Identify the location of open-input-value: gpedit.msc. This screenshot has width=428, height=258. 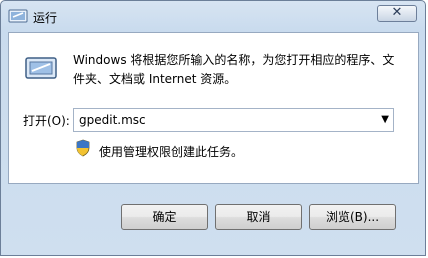
(112, 120).